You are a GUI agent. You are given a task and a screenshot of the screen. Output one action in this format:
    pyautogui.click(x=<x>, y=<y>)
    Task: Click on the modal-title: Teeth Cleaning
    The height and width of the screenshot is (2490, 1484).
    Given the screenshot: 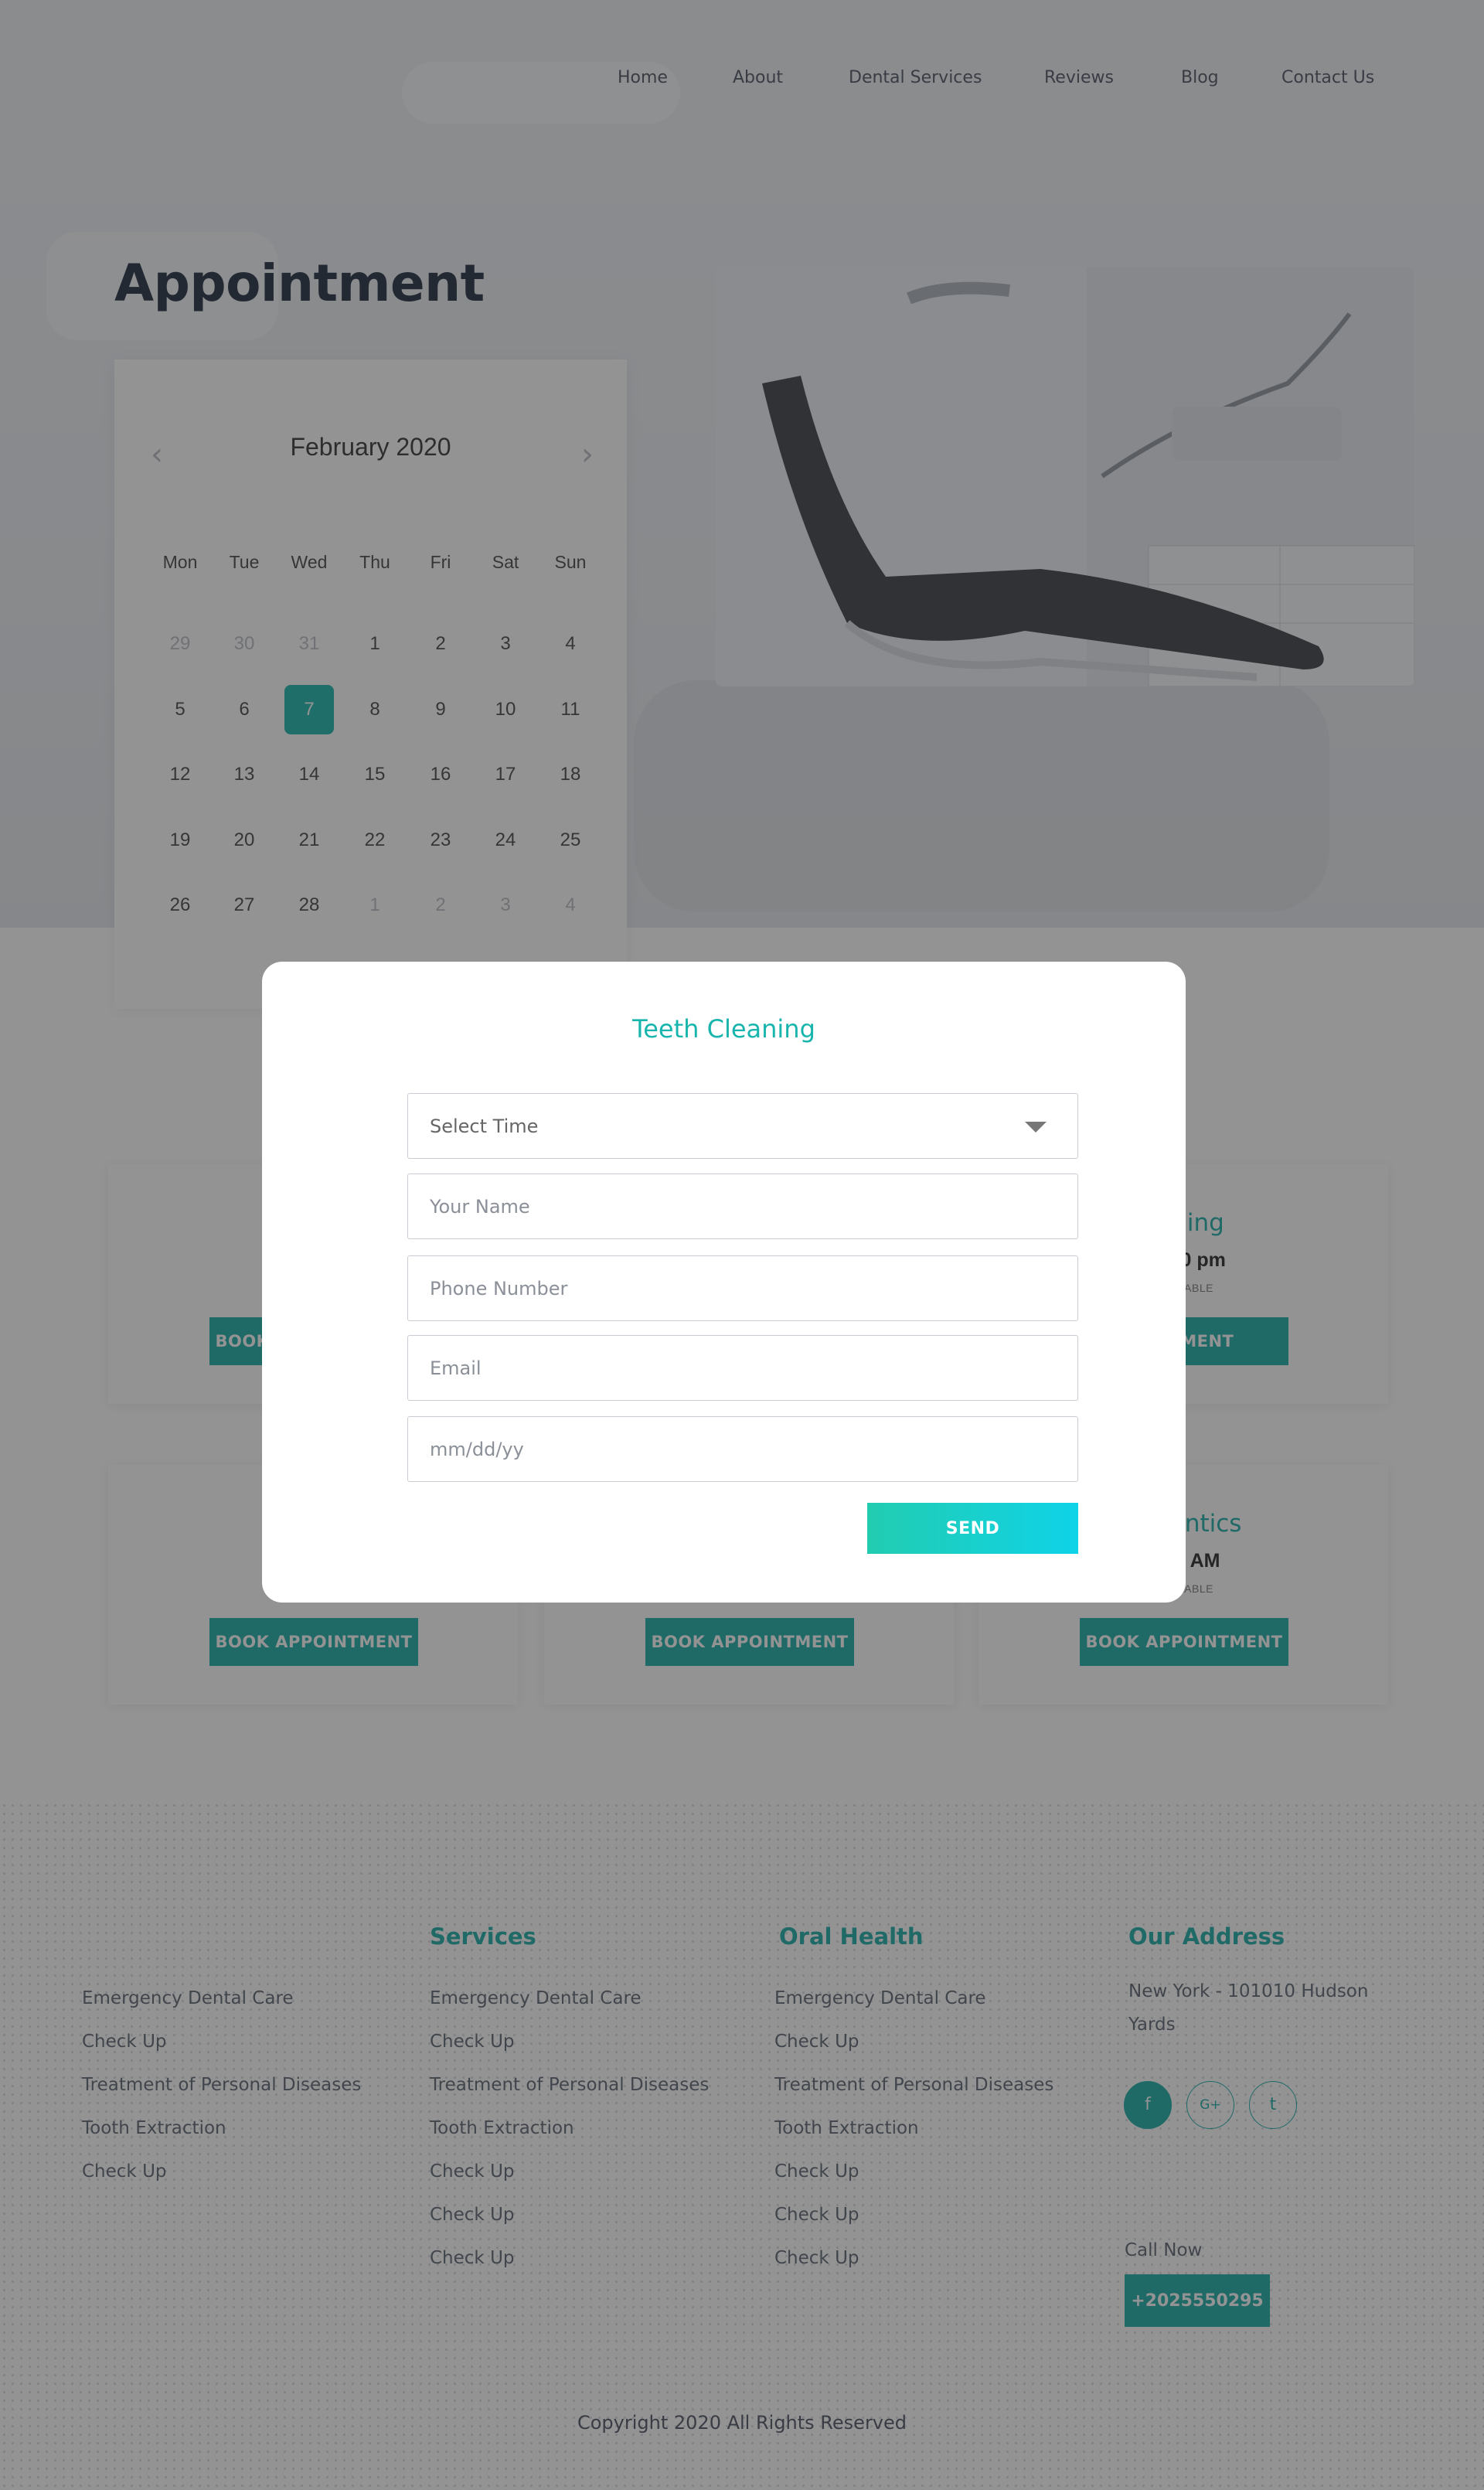 What is the action you would take?
    pyautogui.click(x=723, y=1029)
    